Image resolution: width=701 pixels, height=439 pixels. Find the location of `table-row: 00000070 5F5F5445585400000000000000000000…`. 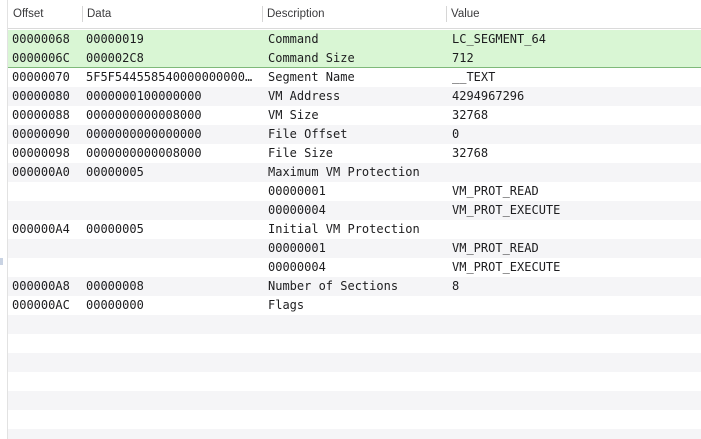

table-row: 00000070 5F5F5445585400000000000000000000… is located at coordinates (354, 77).